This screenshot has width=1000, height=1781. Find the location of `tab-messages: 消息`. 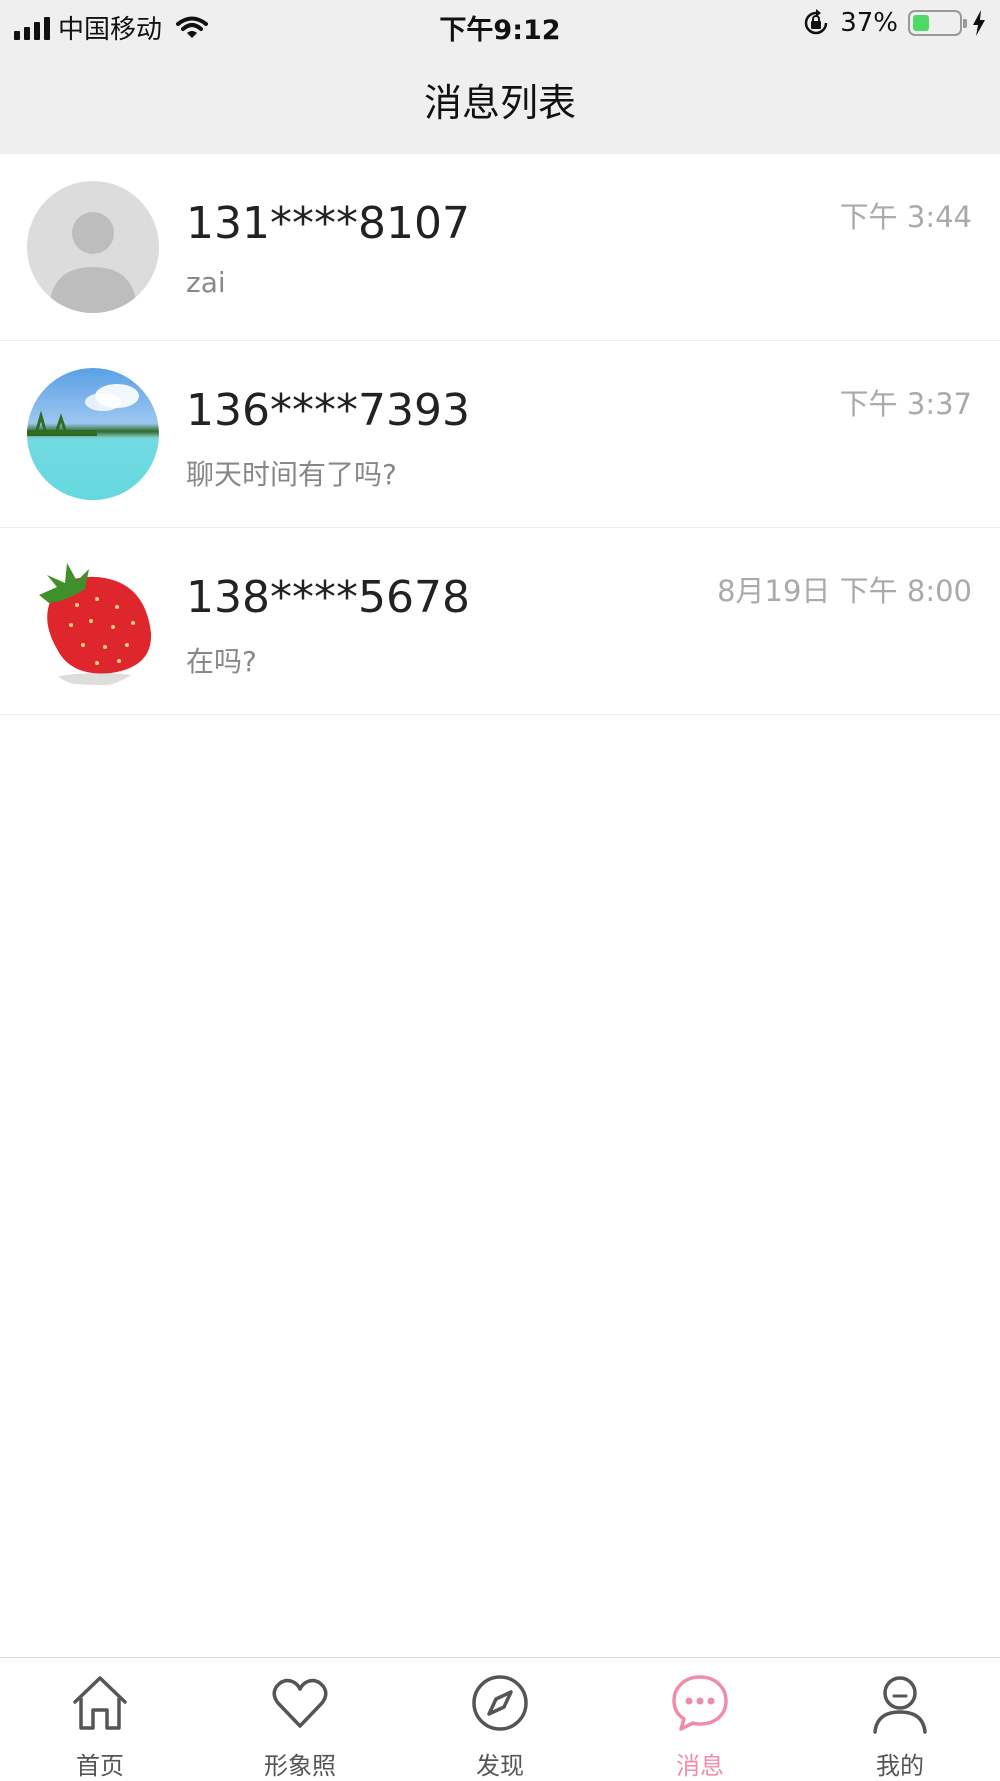

tab-messages: 消息 is located at coordinates (700, 1719).